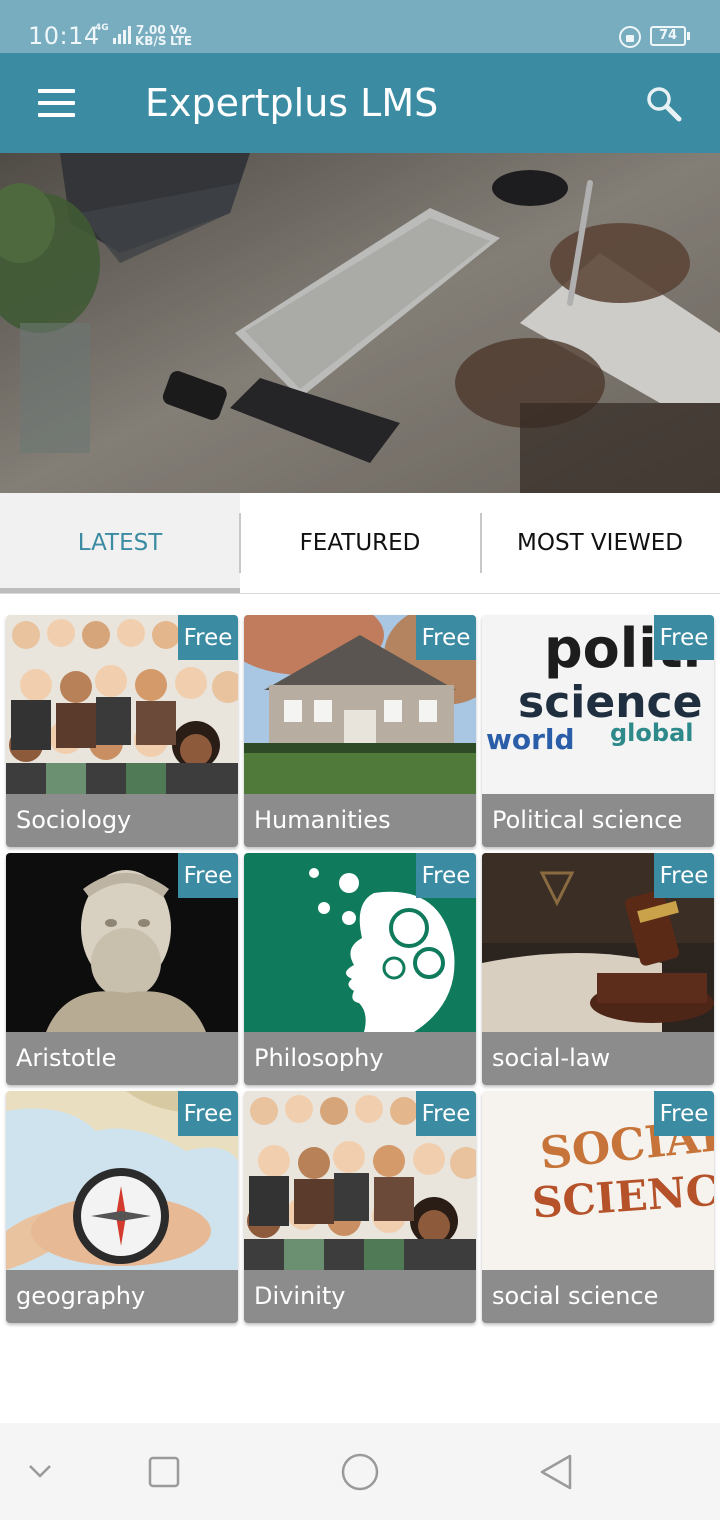 The height and width of the screenshot is (1520, 720). I want to click on hamburger-menu-icon, so click(56, 103).